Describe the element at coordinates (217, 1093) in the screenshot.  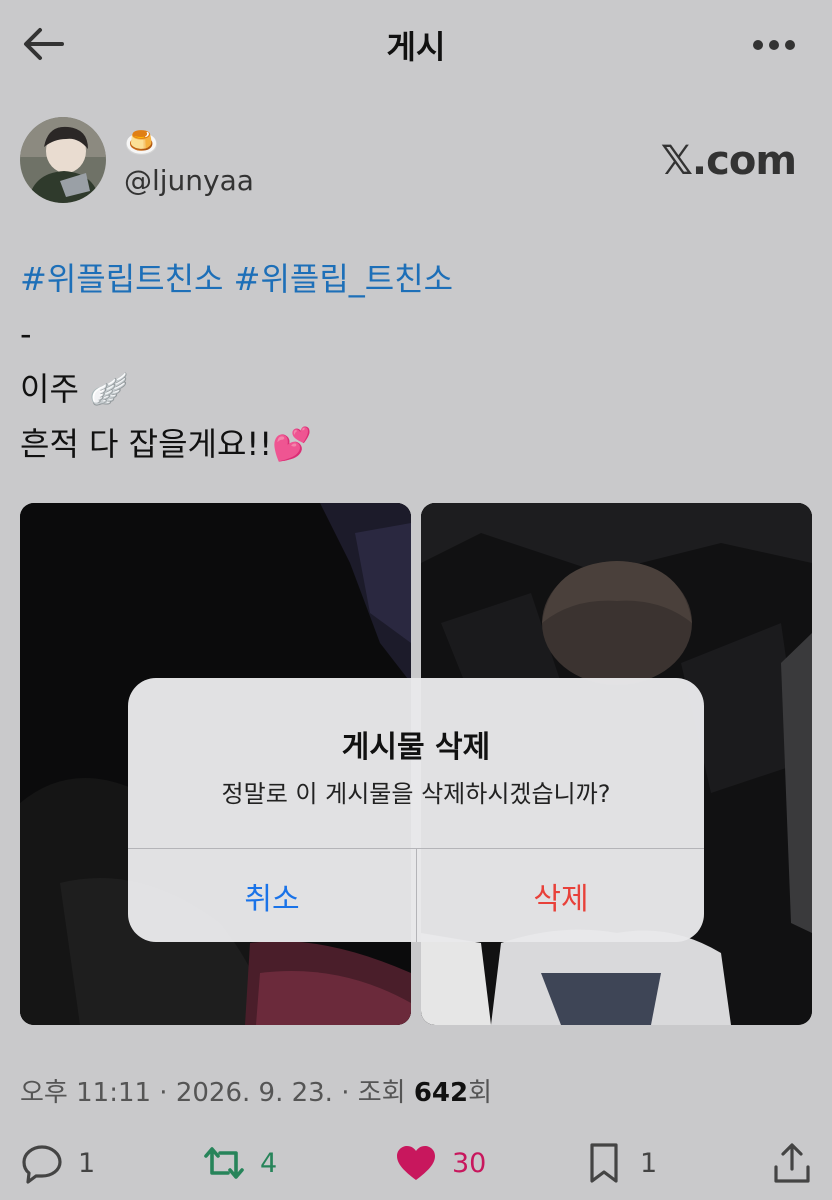
I see `timestamp: 오후 11:11 · 2026. 9. 23. · 조회` at that location.